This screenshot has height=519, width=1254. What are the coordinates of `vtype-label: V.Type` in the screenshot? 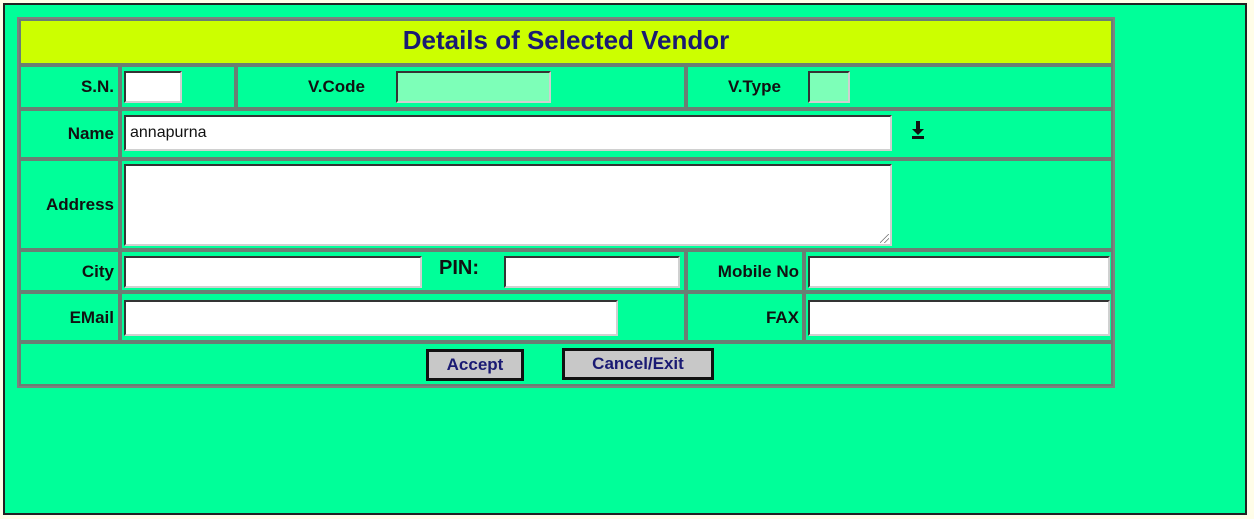 It's located at (754, 86).